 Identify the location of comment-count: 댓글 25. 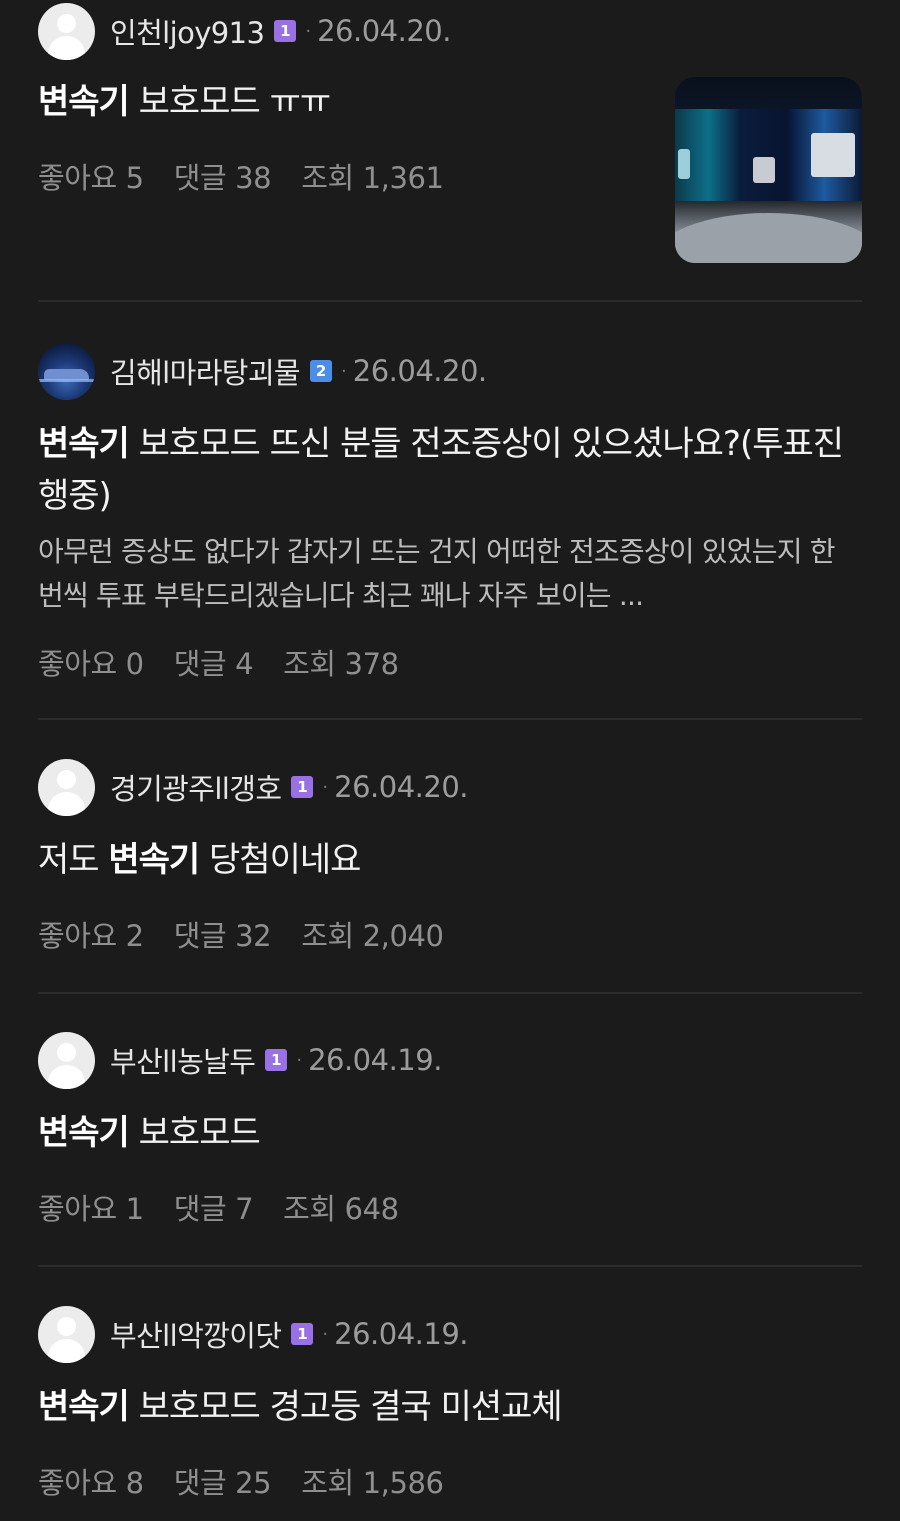
(222, 1483).